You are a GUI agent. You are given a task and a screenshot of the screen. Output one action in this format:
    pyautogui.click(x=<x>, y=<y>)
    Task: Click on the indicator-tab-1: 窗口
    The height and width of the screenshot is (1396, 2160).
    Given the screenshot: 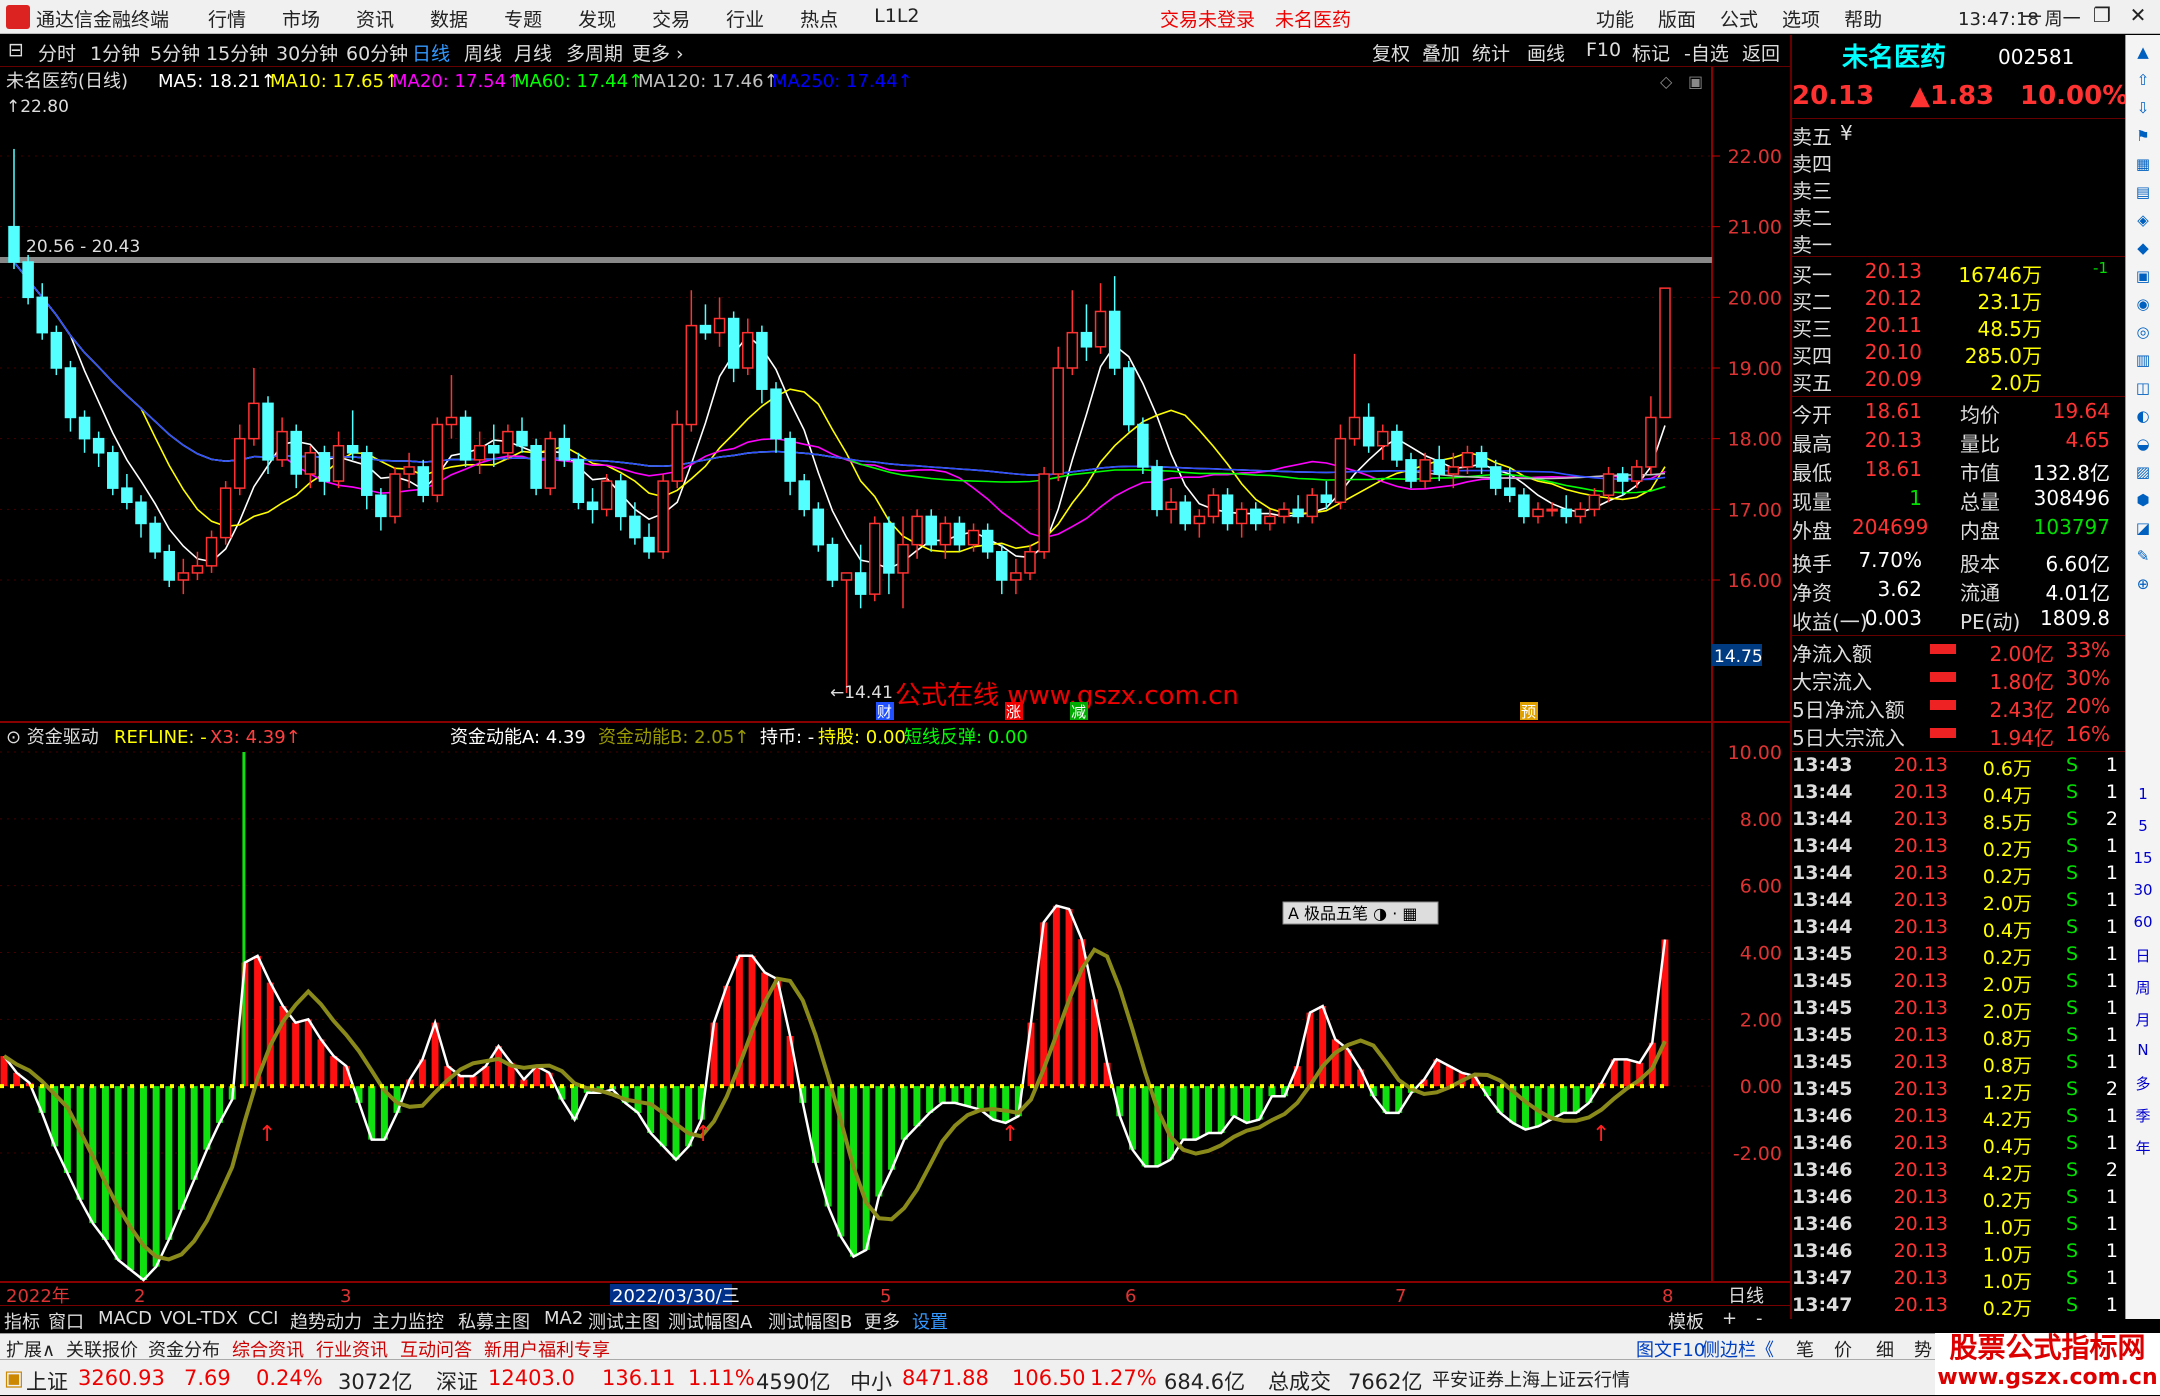 What is the action you would take?
    pyautogui.click(x=66, y=1321)
    